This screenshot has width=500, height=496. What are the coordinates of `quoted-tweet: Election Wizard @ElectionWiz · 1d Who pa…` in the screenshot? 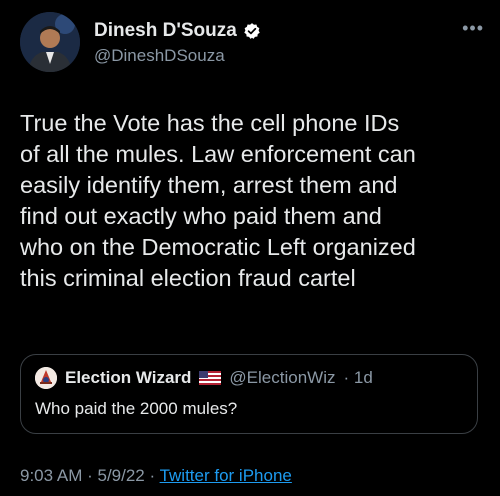 It's located at (249, 394).